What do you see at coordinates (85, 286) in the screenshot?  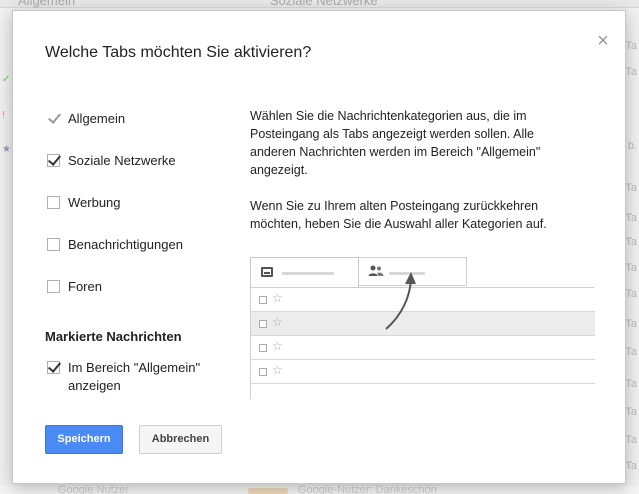 I see `option-label-foren: Foren` at bounding box center [85, 286].